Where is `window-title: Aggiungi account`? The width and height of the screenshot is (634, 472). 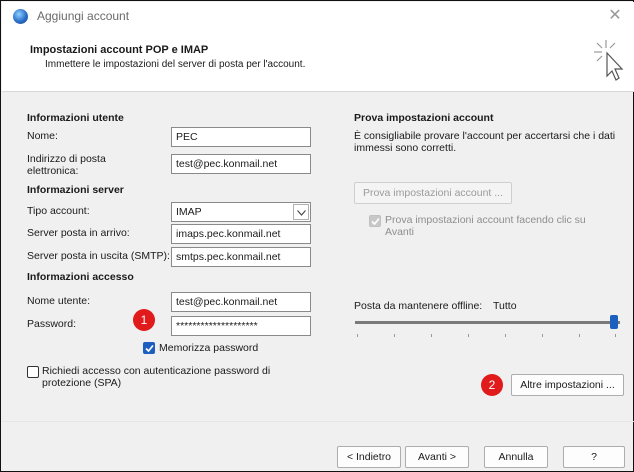
window-title: Aggiungi account is located at coordinates (83, 16).